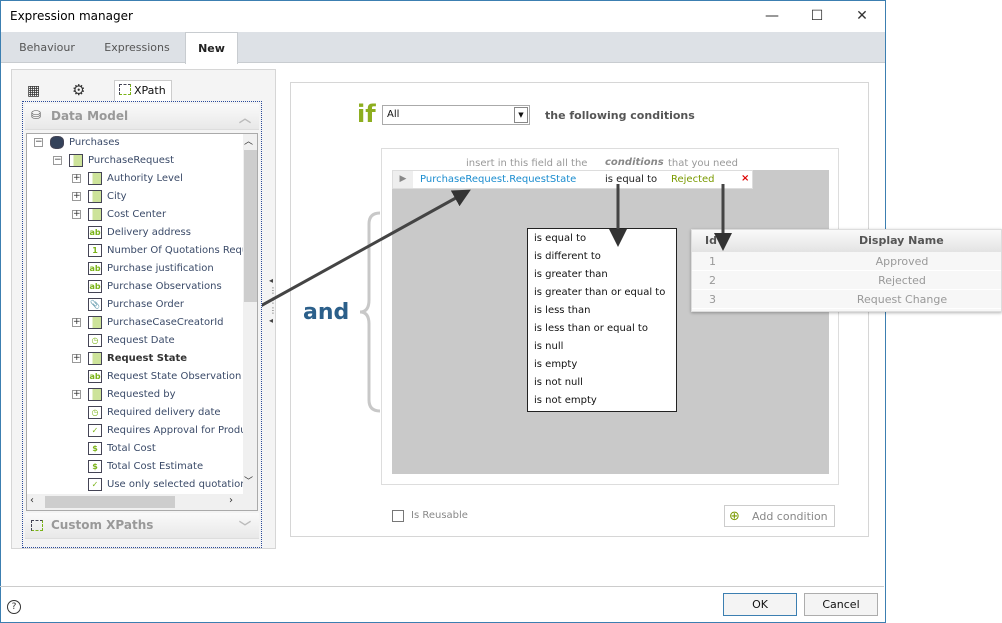  What do you see at coordinates (95, 448) in the screenshot?
I see `currency-icon: $` at bounding box center [95, 448].